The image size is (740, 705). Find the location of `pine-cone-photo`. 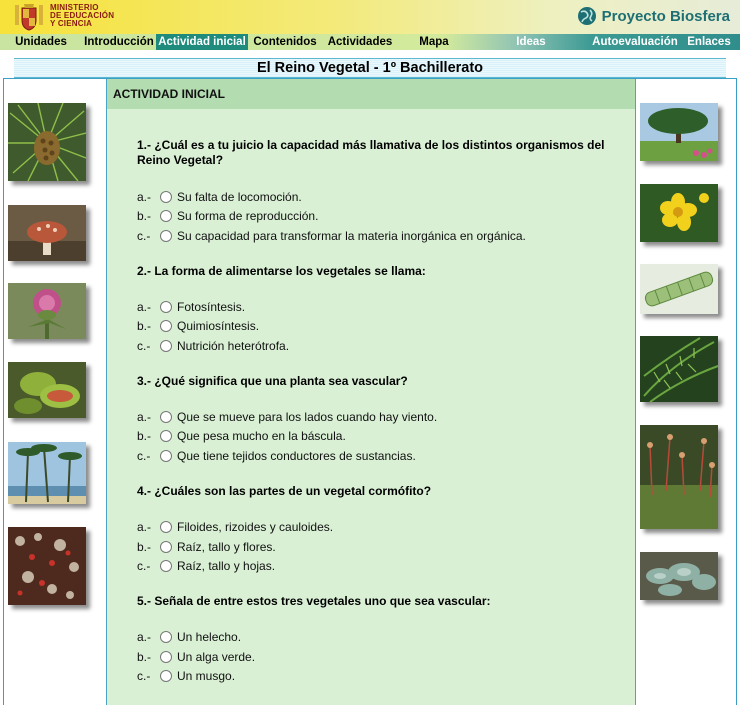

pine-cone-photo is located at coordinates (47, 142).